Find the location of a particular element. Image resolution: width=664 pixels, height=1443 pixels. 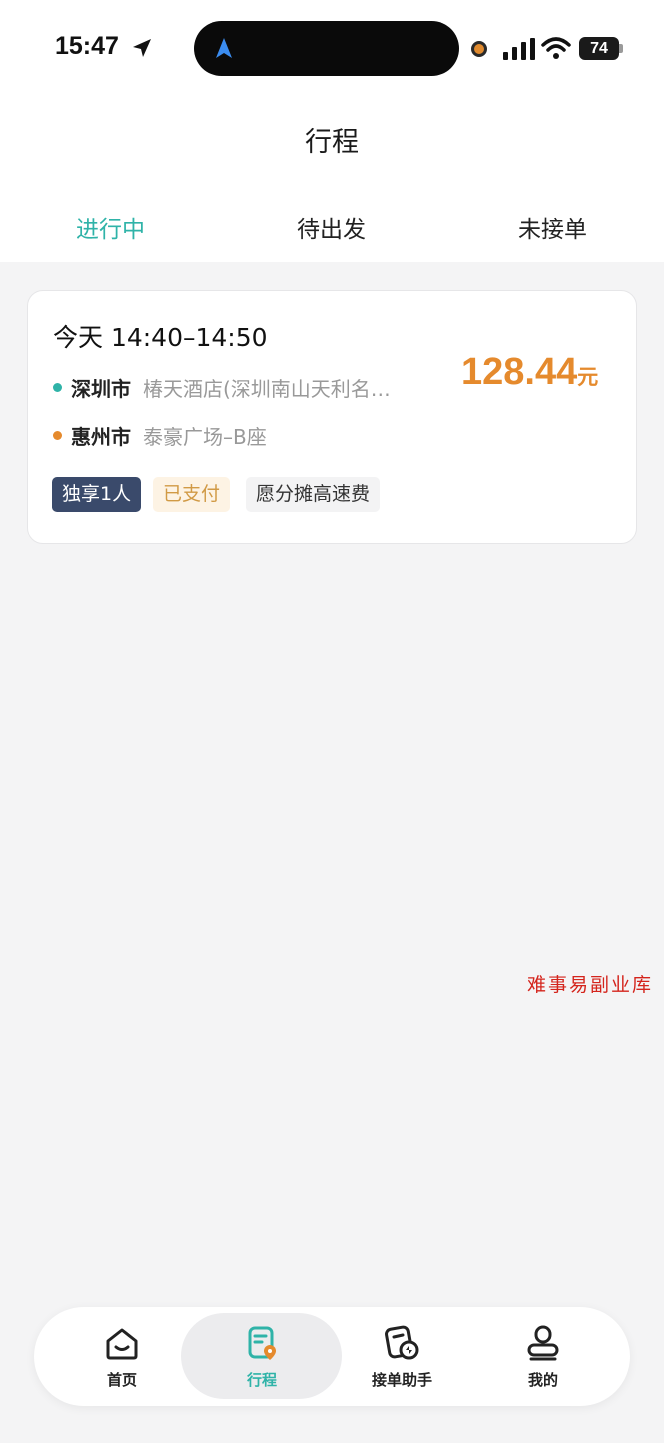

nav-label-home: 首页 is located at coordinates (121, 1380).